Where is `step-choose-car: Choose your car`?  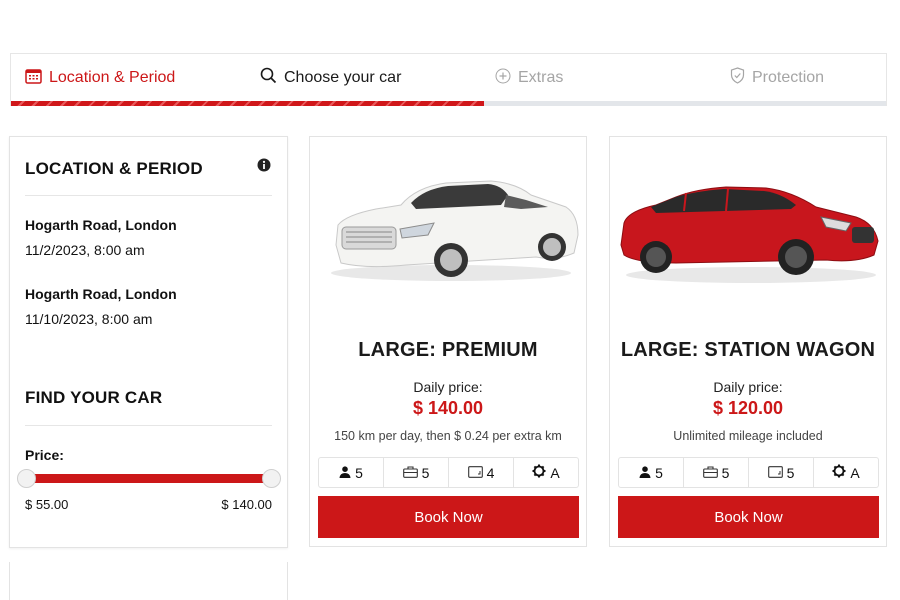 step-choose-car: Choose your car is located at coordinates (330, 78).